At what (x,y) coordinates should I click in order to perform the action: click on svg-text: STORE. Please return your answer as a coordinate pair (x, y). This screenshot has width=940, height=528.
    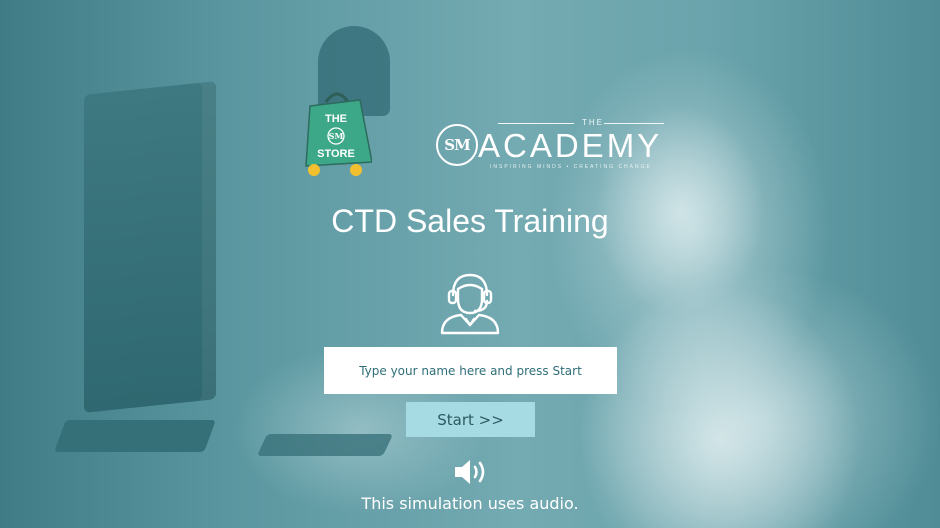
    Looking at the image, I should click on (336, 154).